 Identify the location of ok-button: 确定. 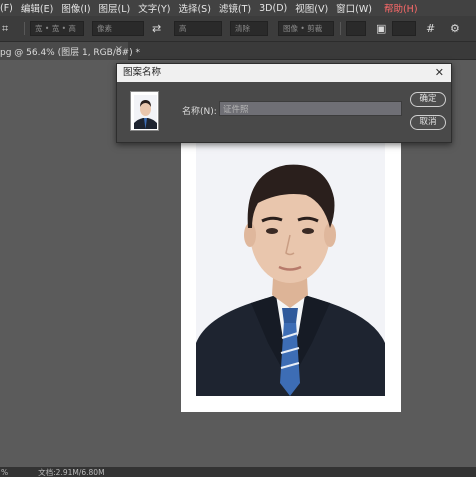
(428, 99).